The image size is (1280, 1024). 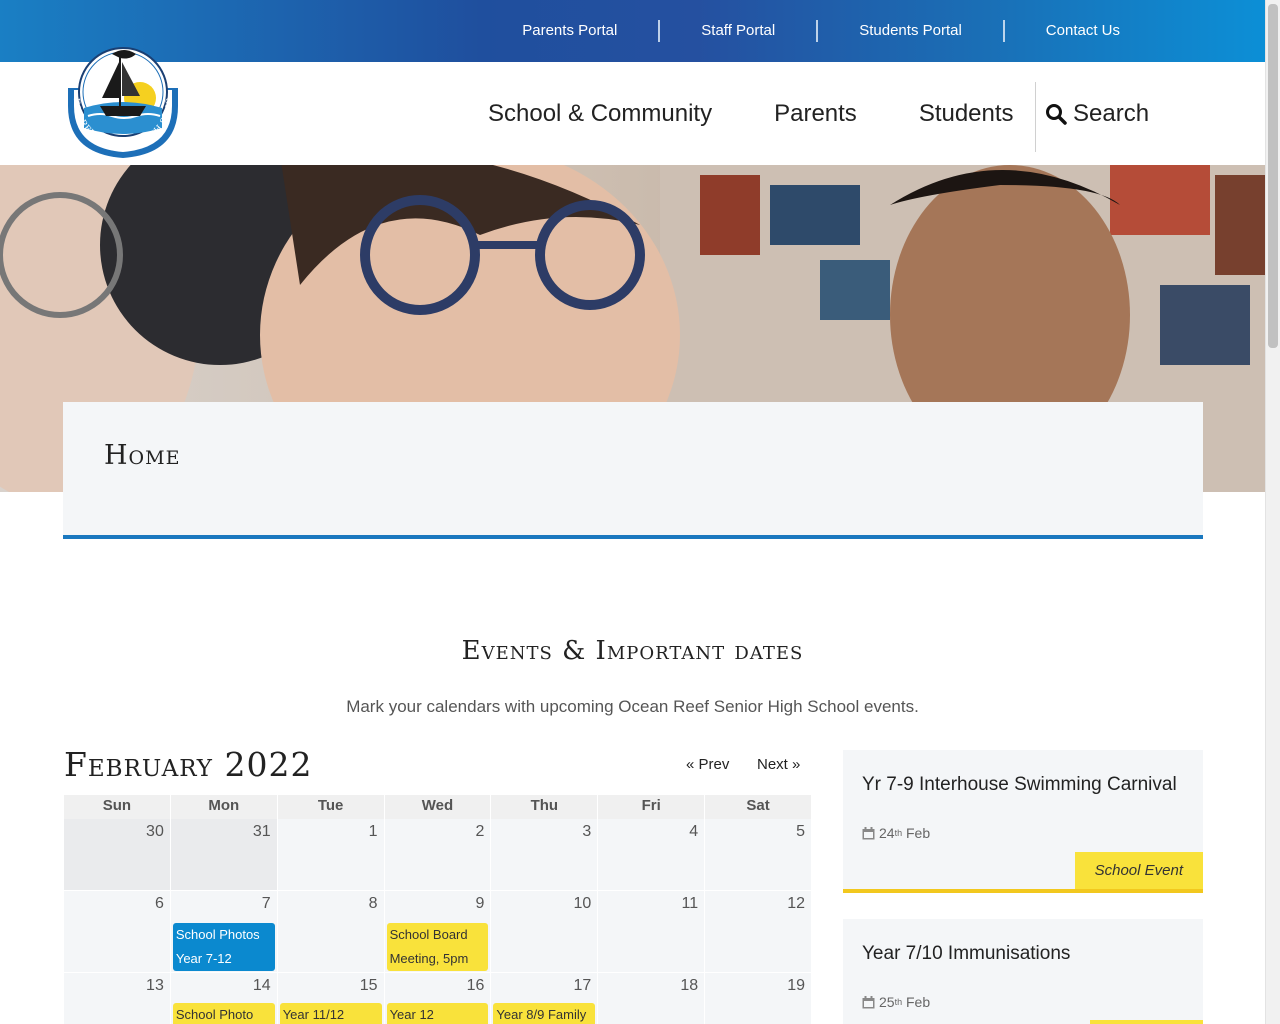 I want to click on calendar-day-cell: 9 School Board Meeting, 5pm, so click(x=438, y=932).